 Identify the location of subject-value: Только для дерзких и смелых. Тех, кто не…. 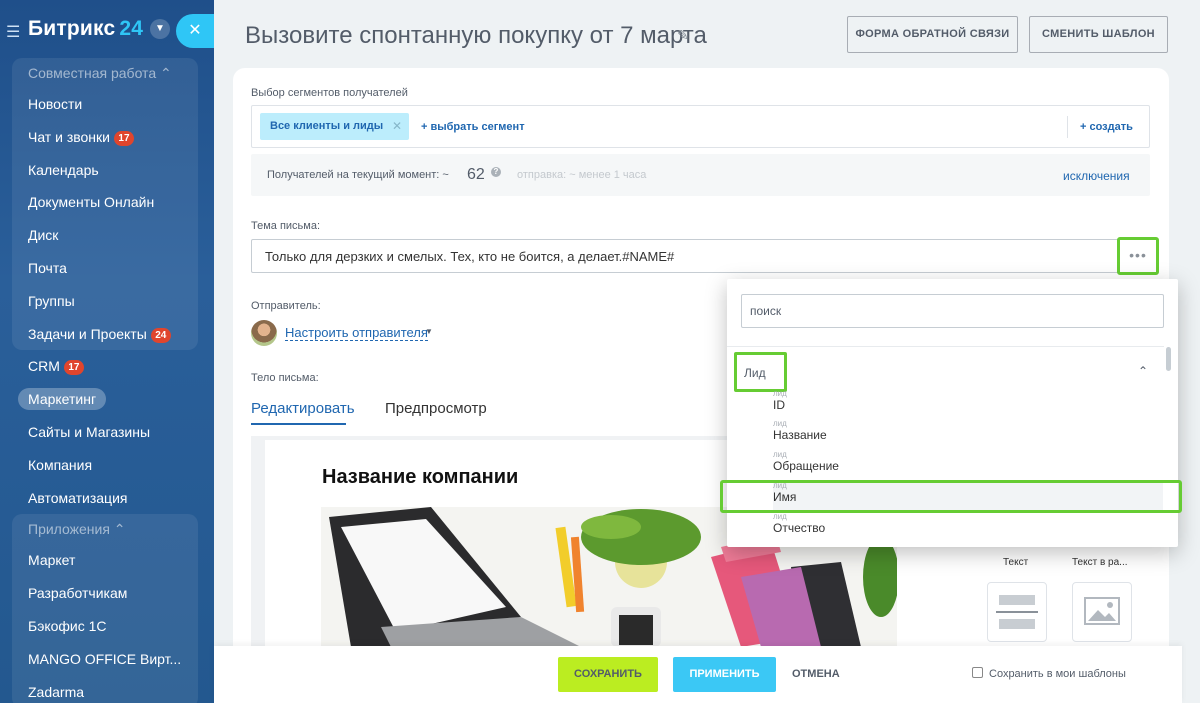
(470, 256).